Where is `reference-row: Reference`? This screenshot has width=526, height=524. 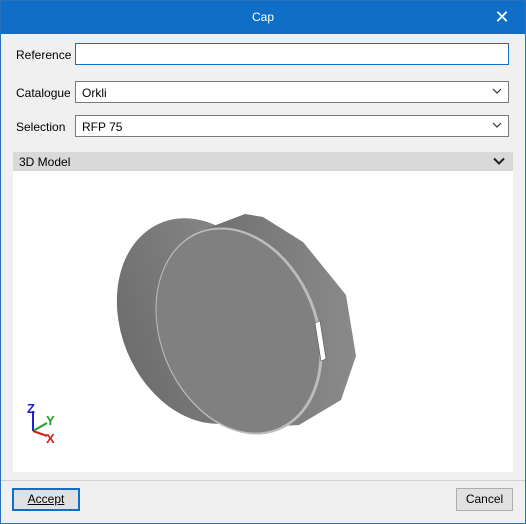
reference-row: Reference is located at coordinates (263, 55).